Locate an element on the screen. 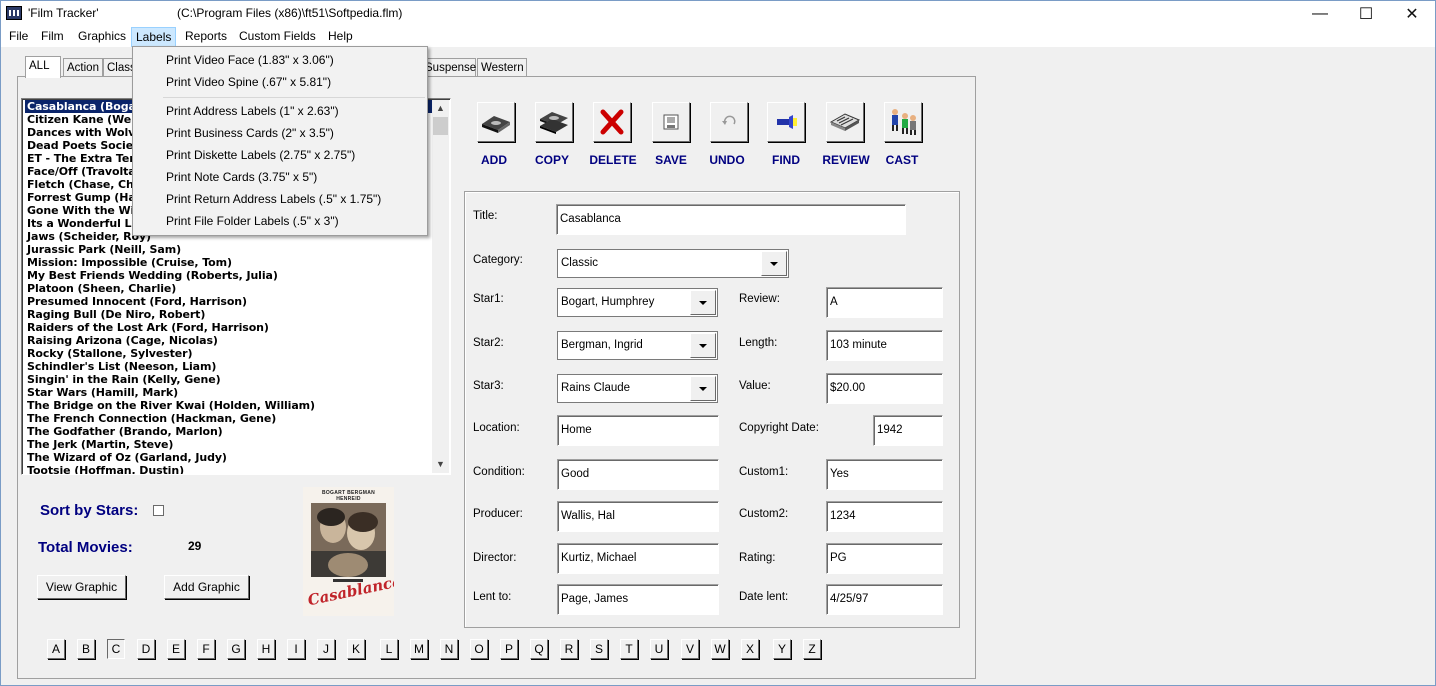 The image size is (1436, 686). letter-button-s: S is located at coordinates (599, 649).